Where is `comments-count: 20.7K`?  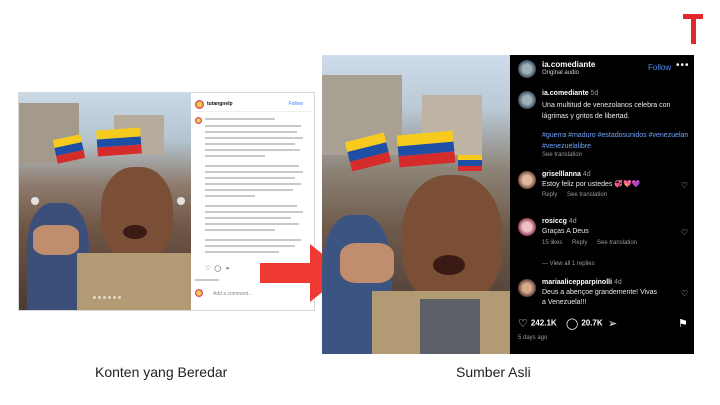 comments-count: 20.7K is located at coordinates (592, 323).